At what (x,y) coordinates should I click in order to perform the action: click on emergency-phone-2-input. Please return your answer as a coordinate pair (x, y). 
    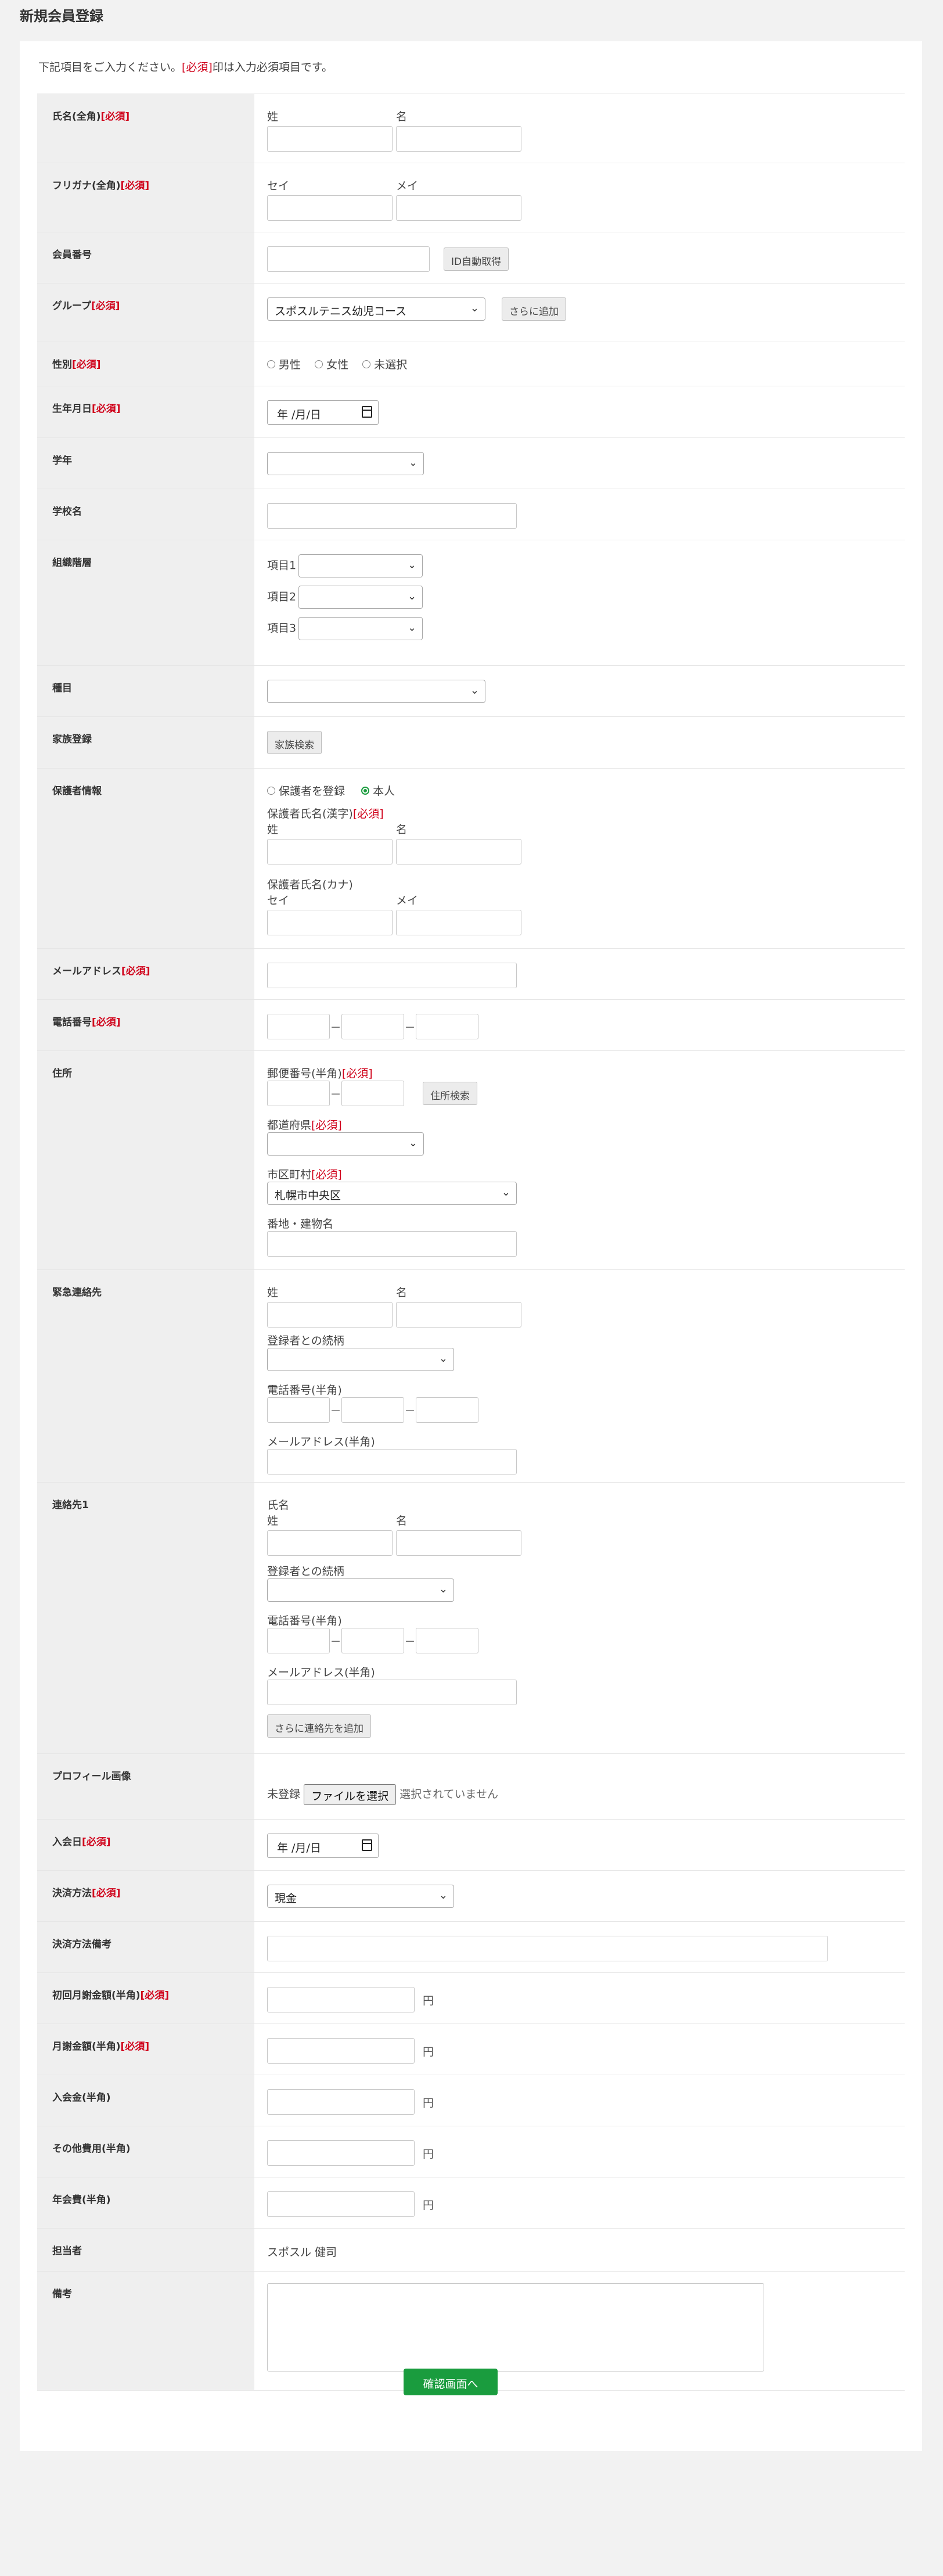
    Looking at the image, I should click on (372, 1410).